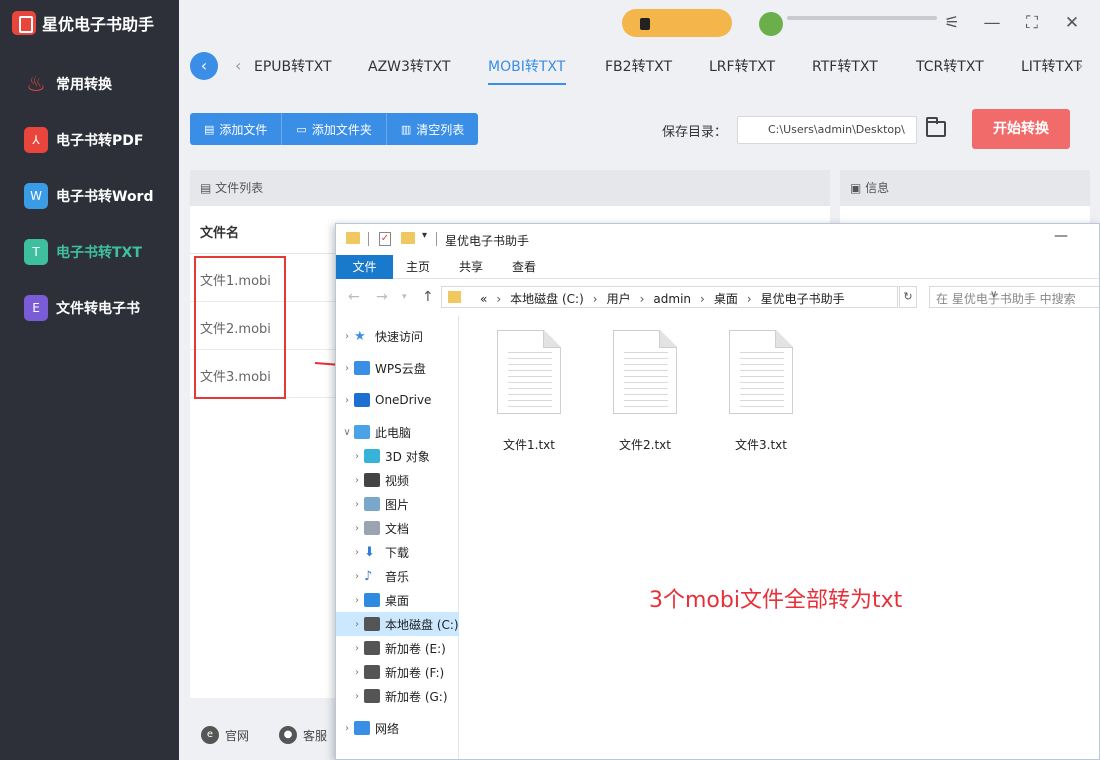 The width and height of the screenshot is (1100, 760). What do you see at coordinates (827, 130) in the screenshot?
I see `save-dir-input: C:\Users\admin\Desktop\` at bounding box center [827, 130].